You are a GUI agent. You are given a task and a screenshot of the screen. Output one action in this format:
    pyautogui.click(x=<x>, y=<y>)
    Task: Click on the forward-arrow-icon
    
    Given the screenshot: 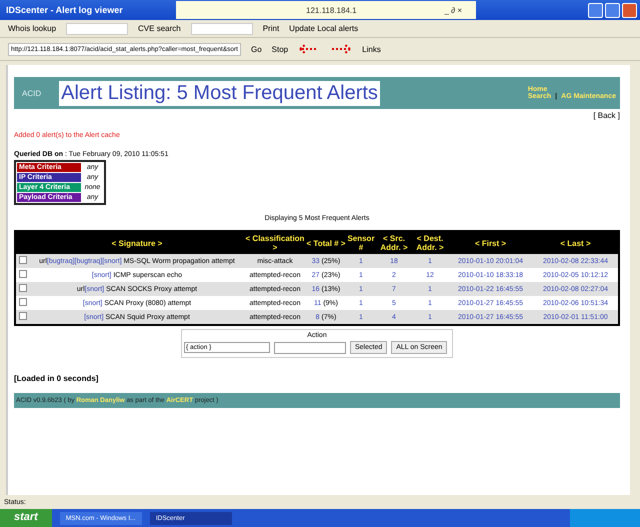 What is the action you would take?
    pyautogui.click(x=341, y=49)
    